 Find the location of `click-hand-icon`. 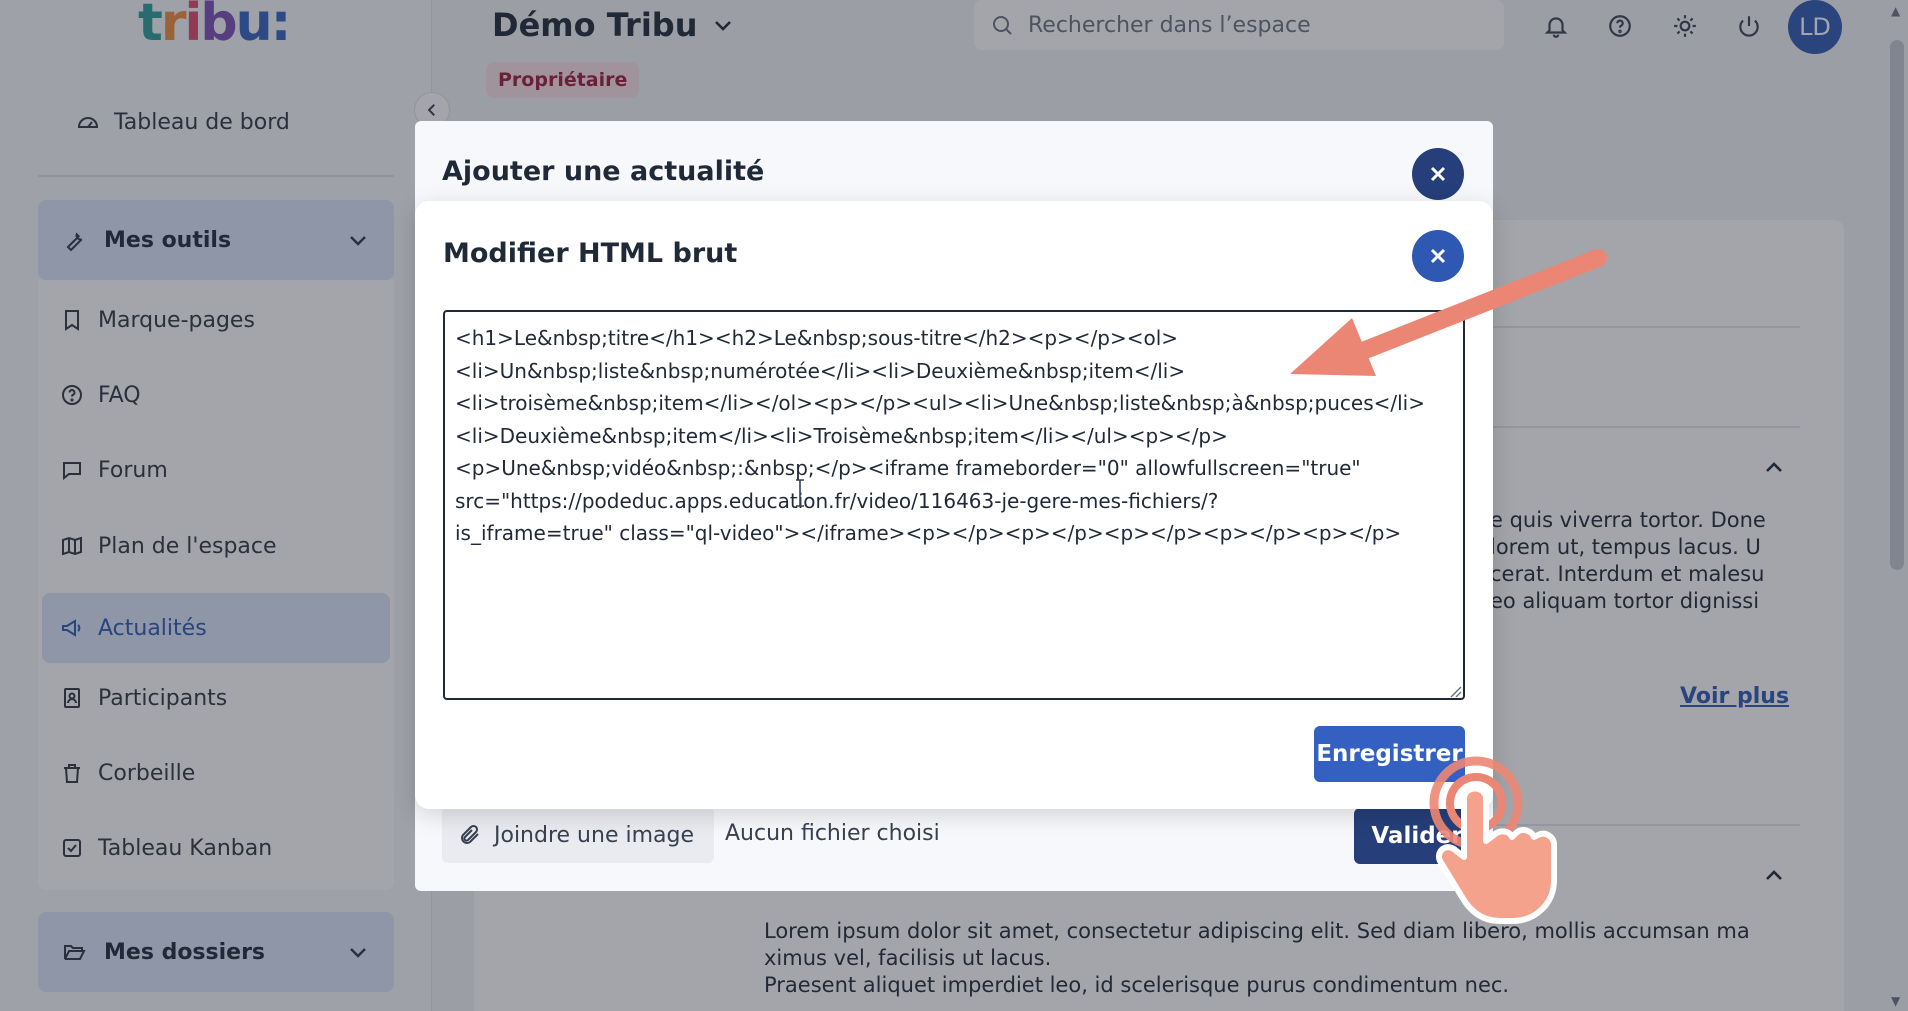

click-hand-icon is located at coordinates (1493, 840).